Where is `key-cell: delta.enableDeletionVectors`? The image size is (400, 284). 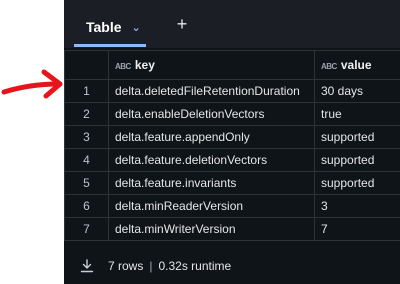
key-cell: delta.enableDeletionVectors is located at coordinates (211, 114).